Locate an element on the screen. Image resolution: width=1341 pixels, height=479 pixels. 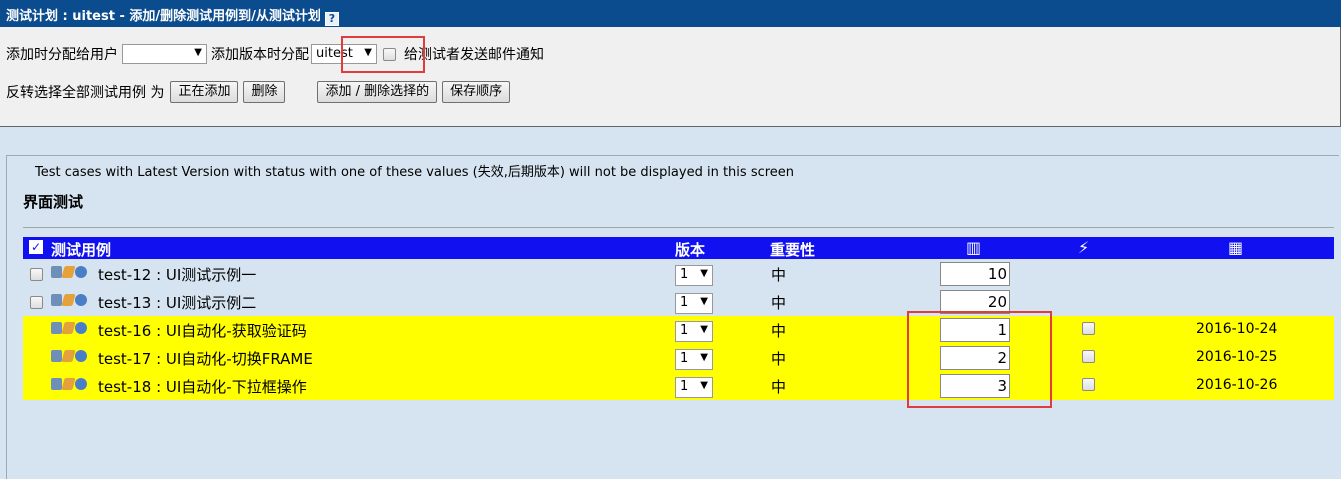
section-title: 界面测试 is located at coordinates (53, 202).